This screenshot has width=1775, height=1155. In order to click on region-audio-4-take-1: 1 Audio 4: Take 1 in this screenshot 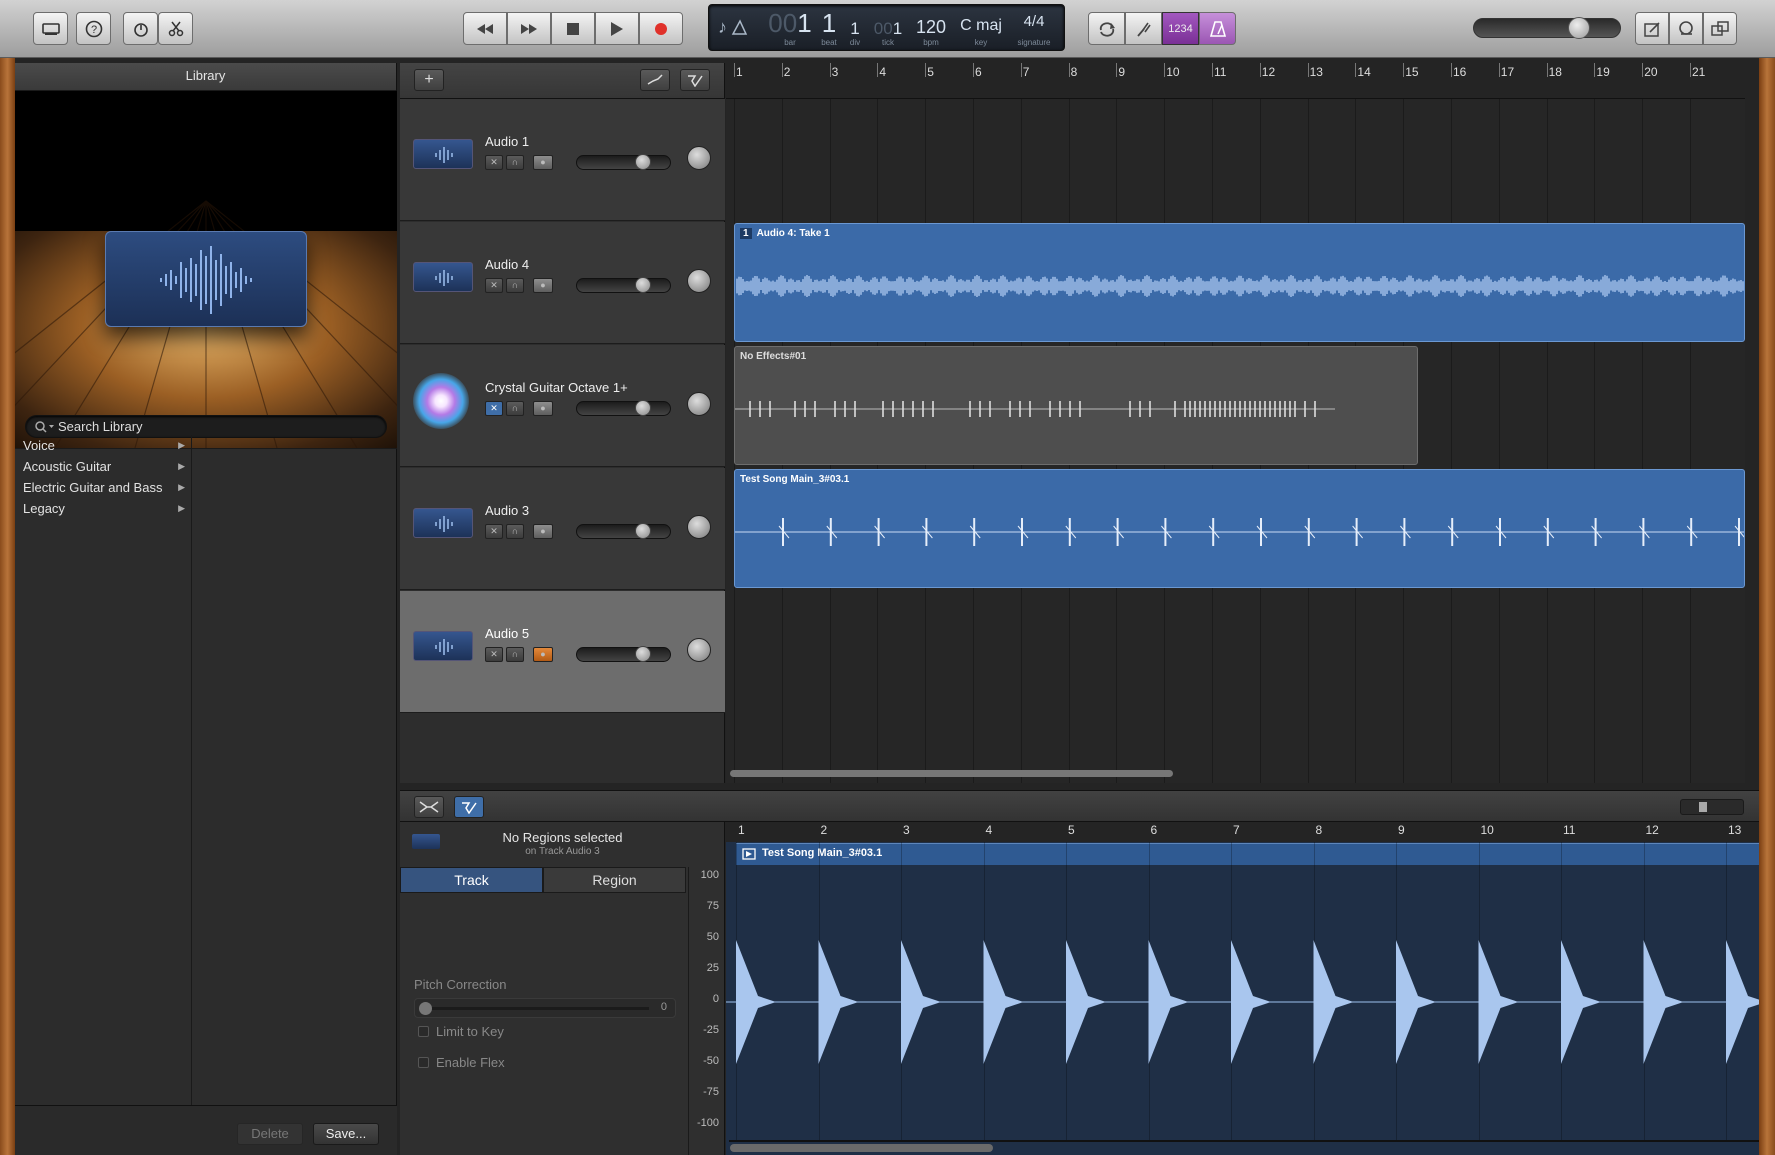, I will do `click(1239, 282)`.